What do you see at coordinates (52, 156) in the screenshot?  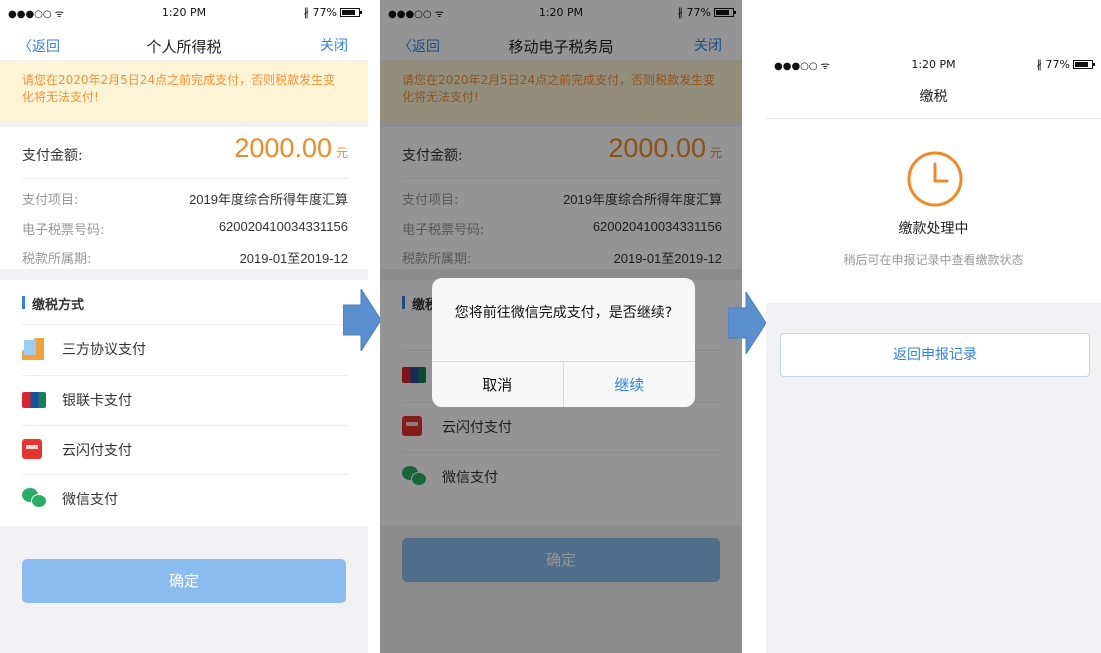 I see `amount-label: 支付金额:` at bounding box center [52, 156].